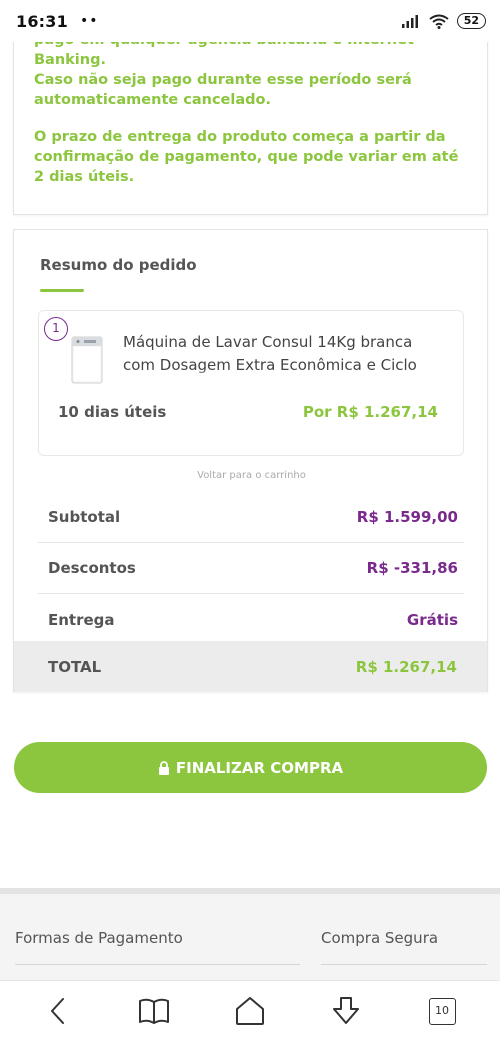 The image size is (500, 1041). Describe the element at coordinates (273, 378) in the screenshot. I see `product-name-fade` at that location.